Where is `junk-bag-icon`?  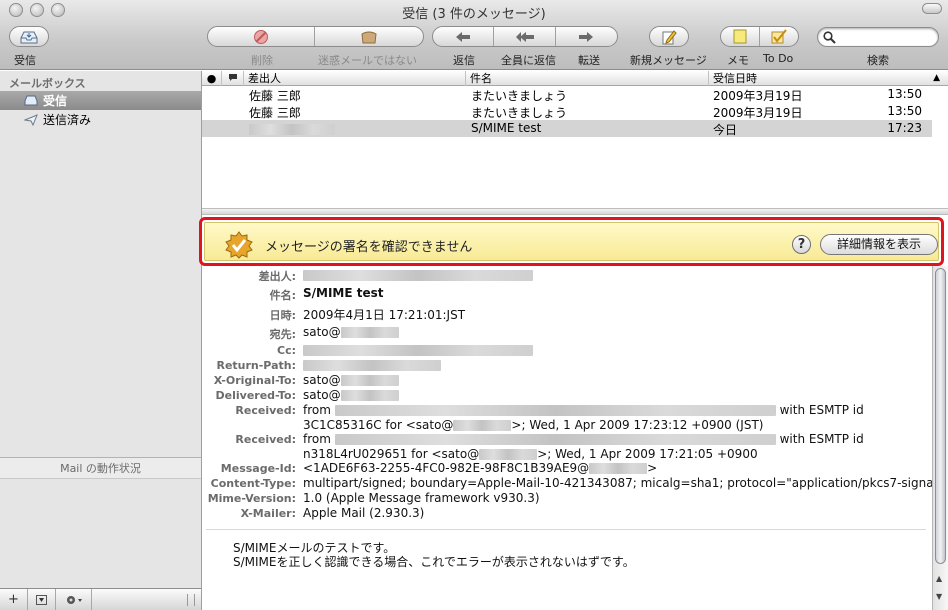 junk-bag-icon is located at coordinates (369, 37).